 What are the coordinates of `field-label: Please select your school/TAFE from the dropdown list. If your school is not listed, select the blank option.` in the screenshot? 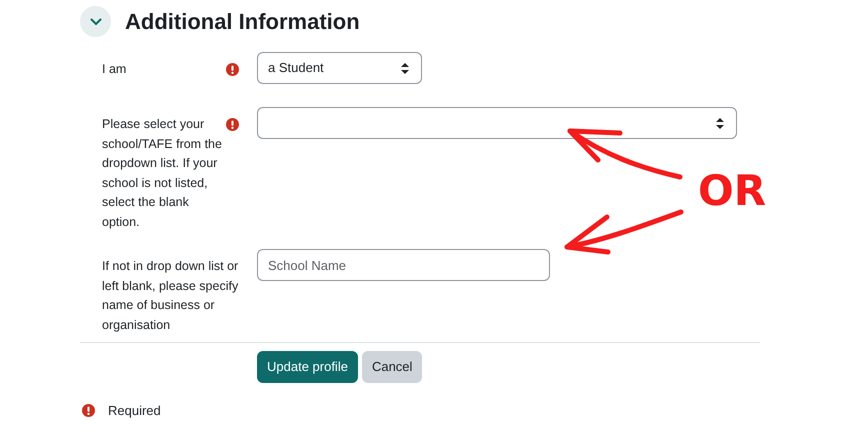 It's located at (162, 172).